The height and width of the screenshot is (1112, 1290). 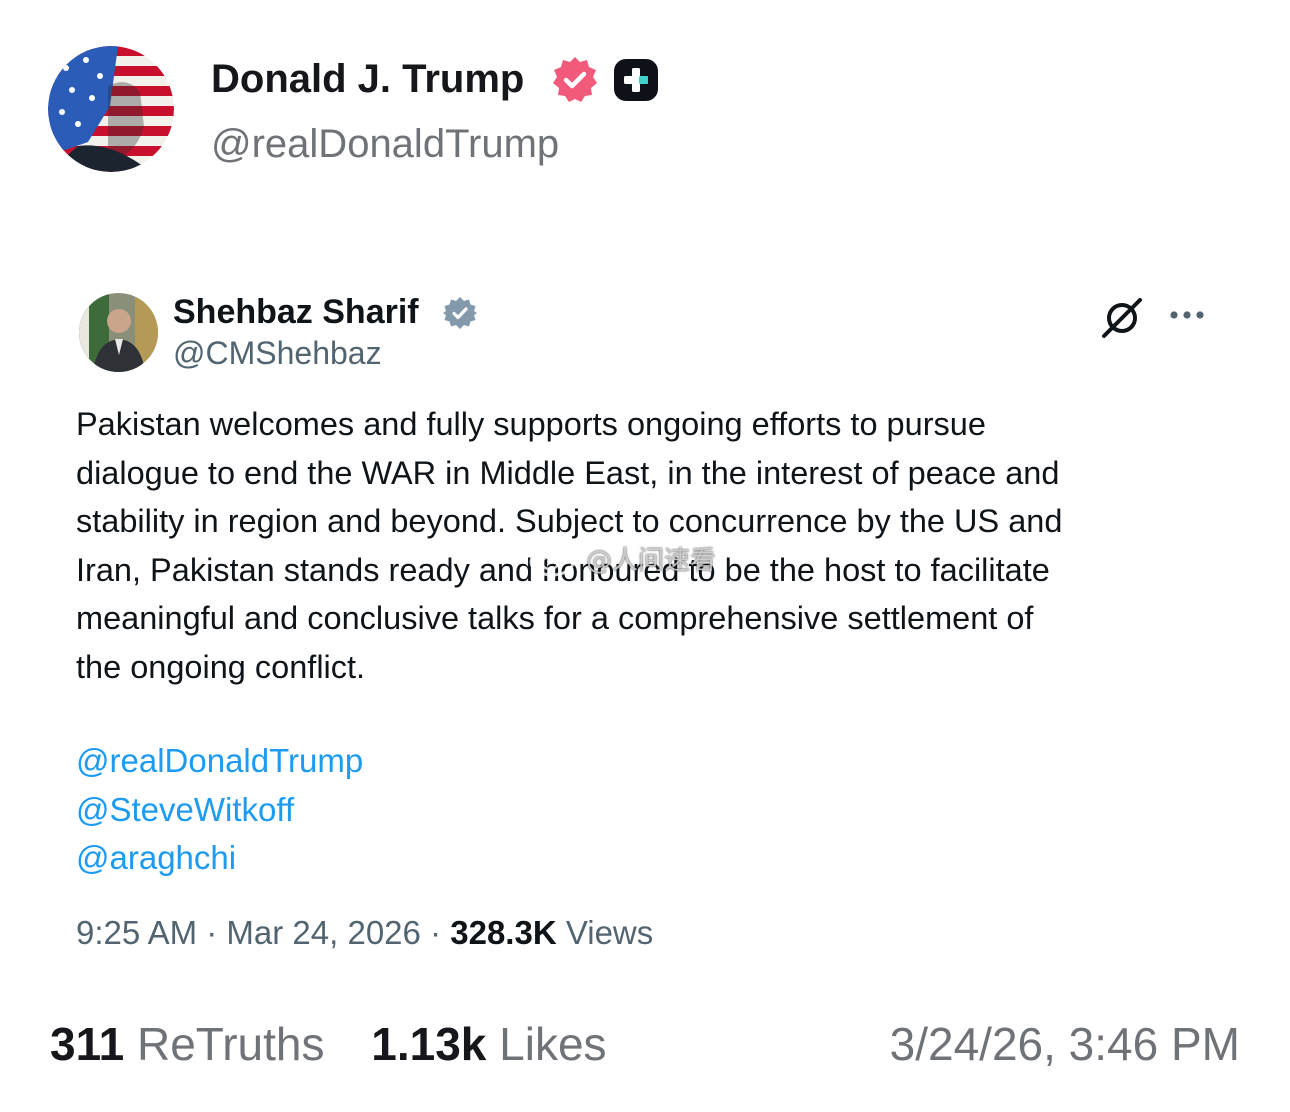 I want to click on tweet-time: 9:25 AM, so click(x=137, y=932).